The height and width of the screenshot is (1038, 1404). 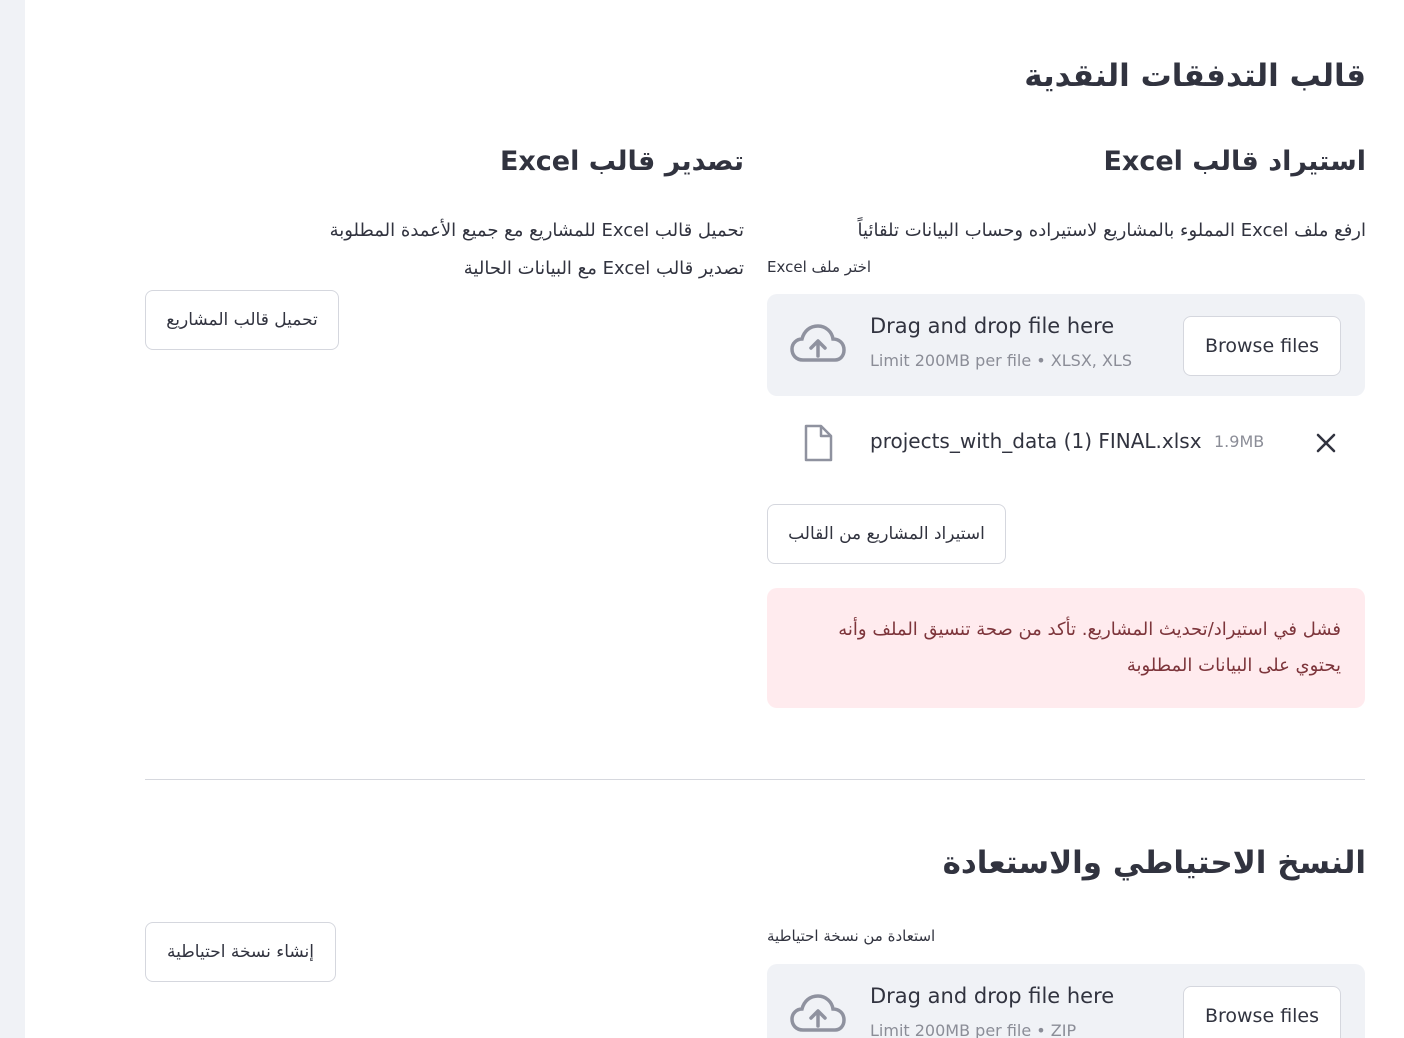 I want to click on uploaded-file-size: 1.9MB, so click(x=1239, y=441).